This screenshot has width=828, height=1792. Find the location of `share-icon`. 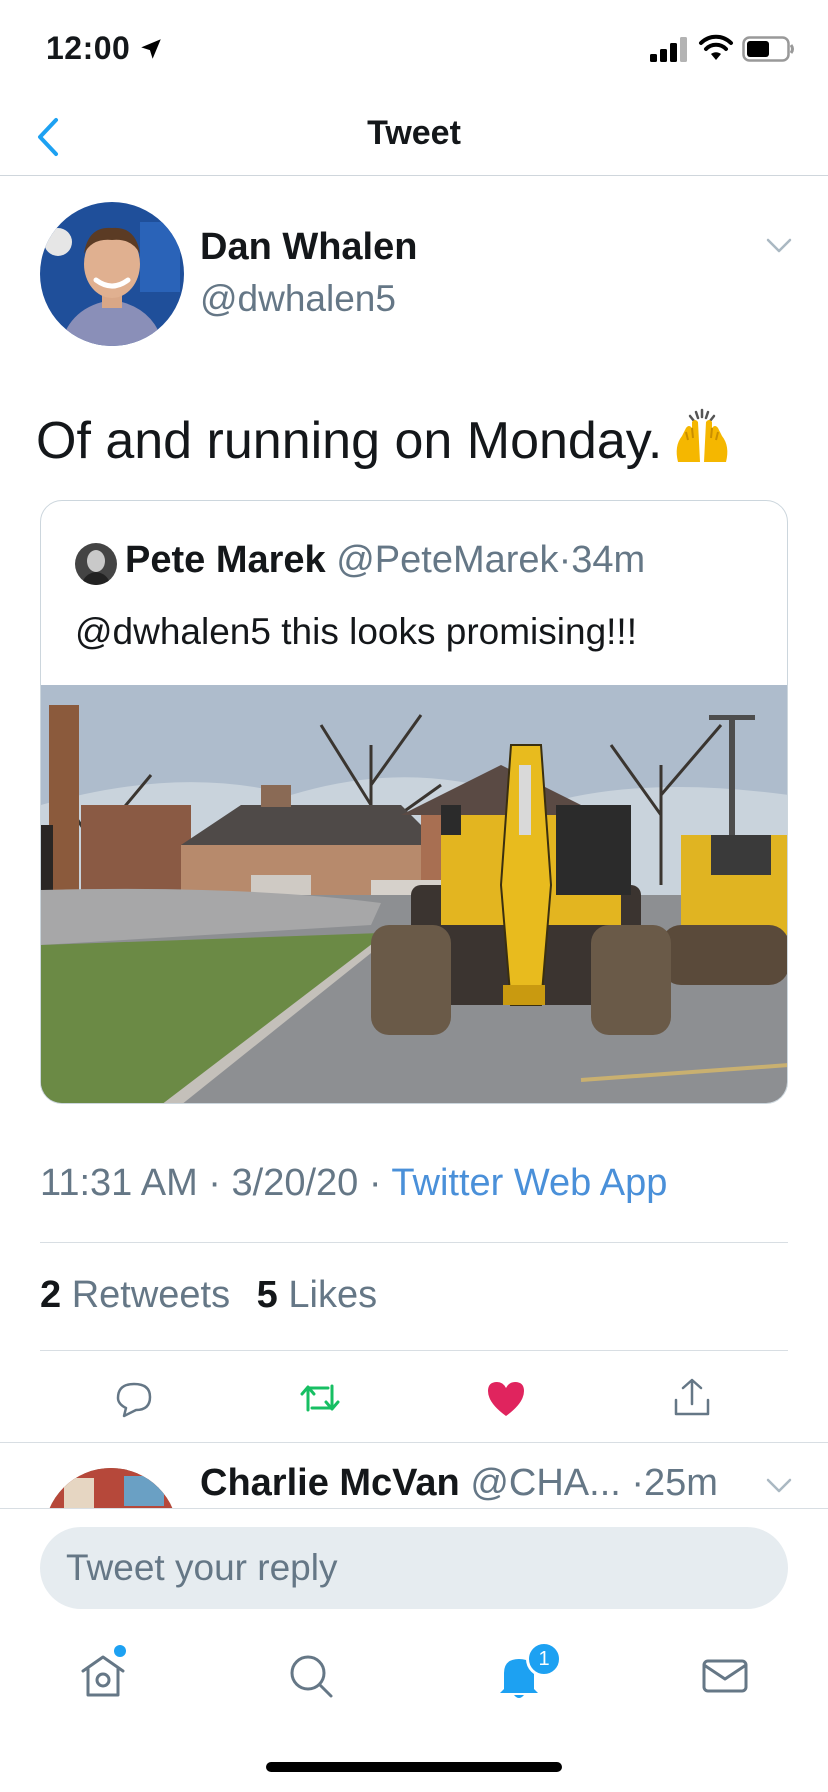

share-icon is located at coordinates (692, 1398).